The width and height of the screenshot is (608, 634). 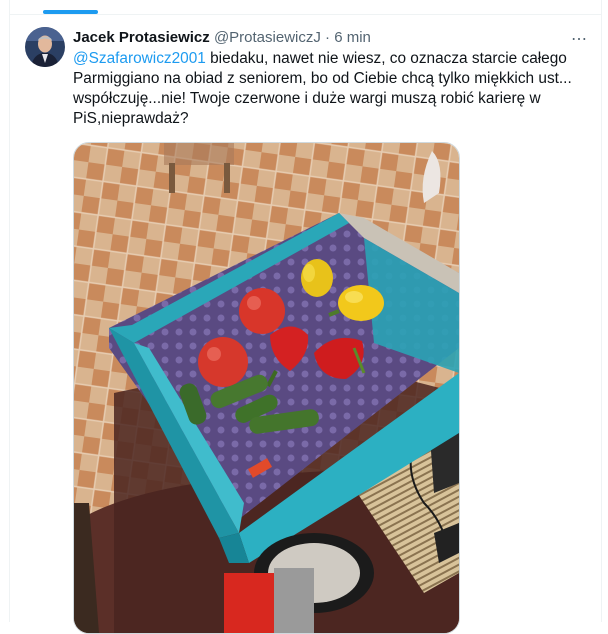 I want to click on tweet-text-line-4: PiS,nieprawdaż?, so click(x=131, y=118).